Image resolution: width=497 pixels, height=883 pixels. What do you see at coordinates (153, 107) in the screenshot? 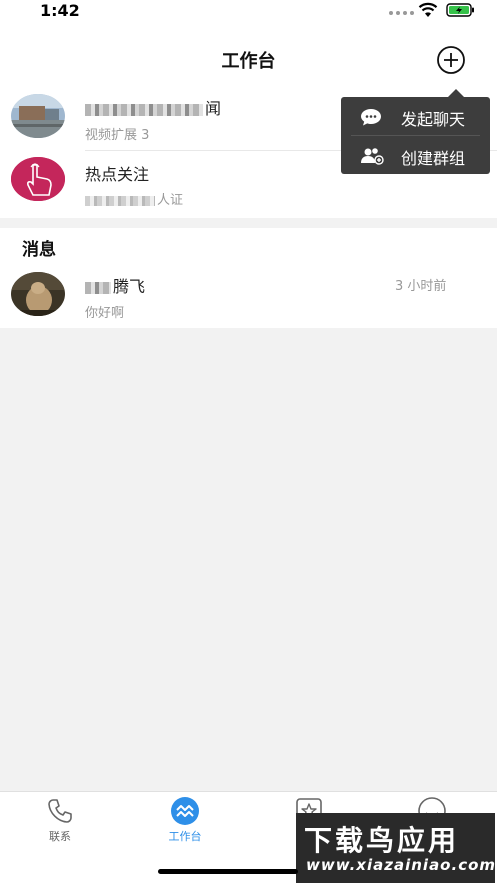
I see `item-title: 闻` at bounding box center [153, 107].